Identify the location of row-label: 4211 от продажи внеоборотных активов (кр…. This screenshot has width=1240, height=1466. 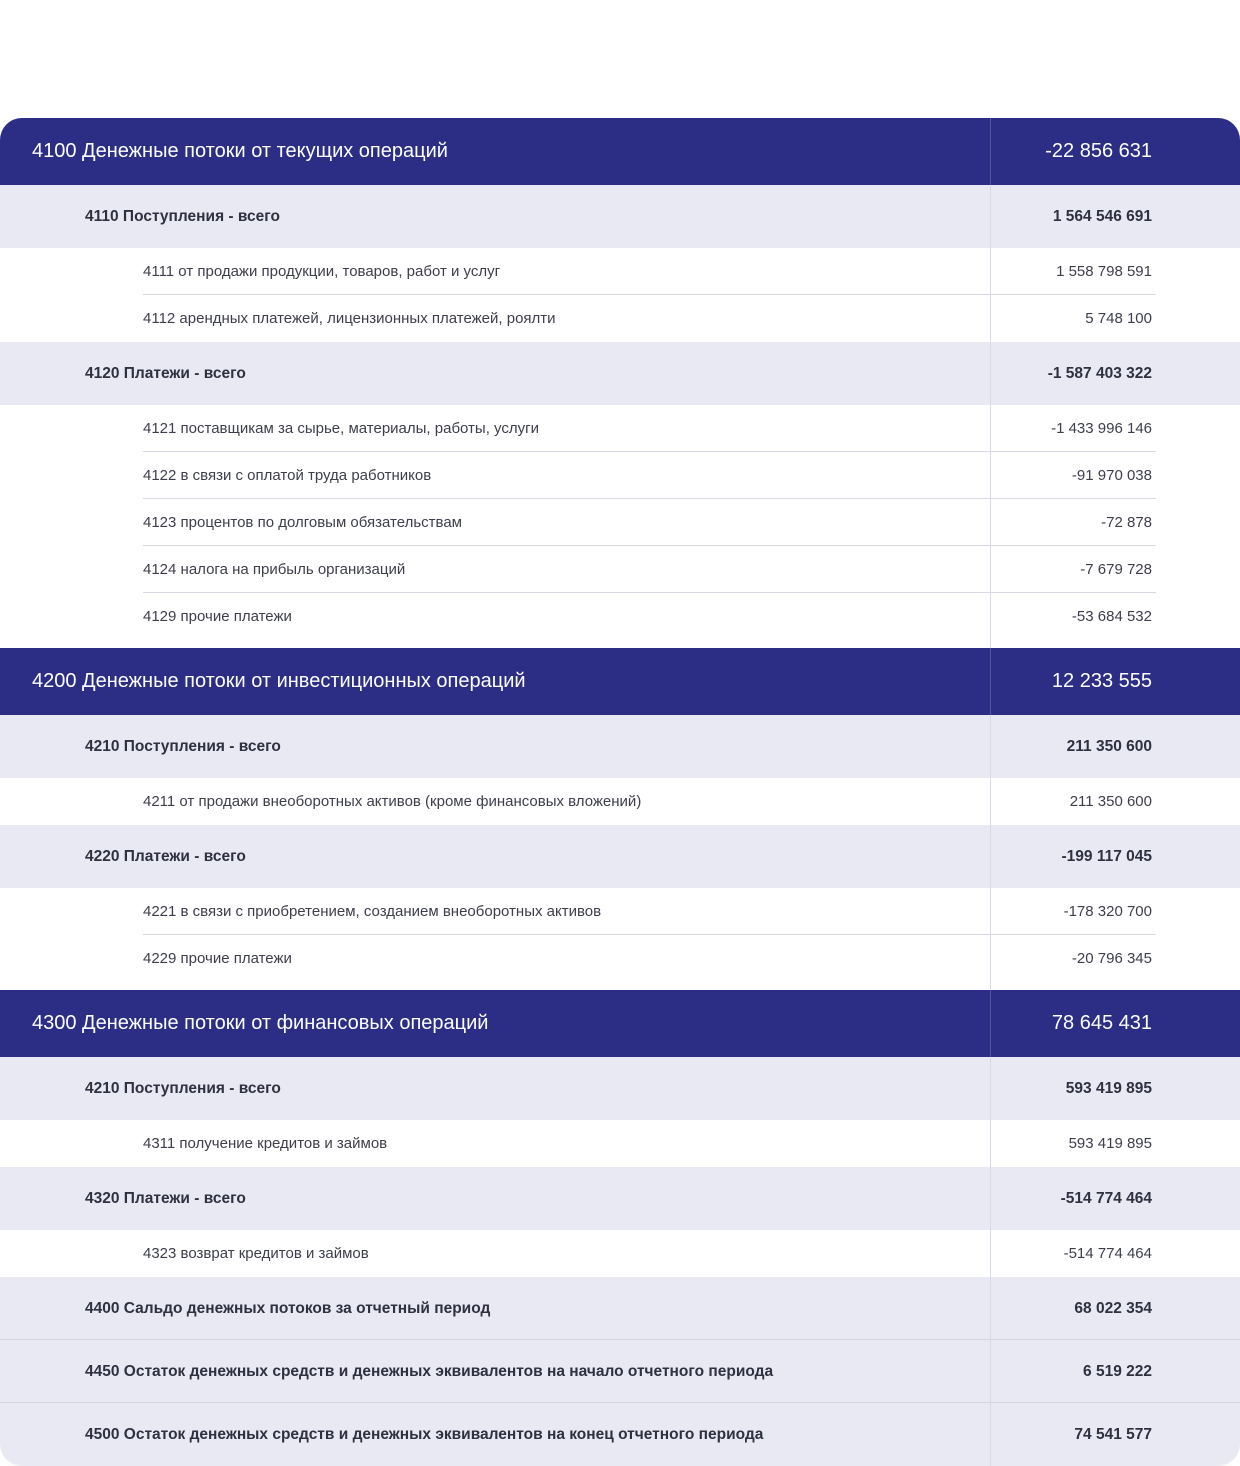
(392, 801).